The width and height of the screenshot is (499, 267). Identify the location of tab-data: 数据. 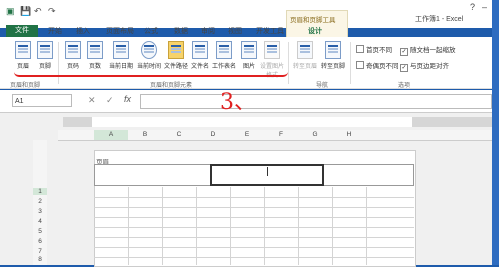
(181, 31).